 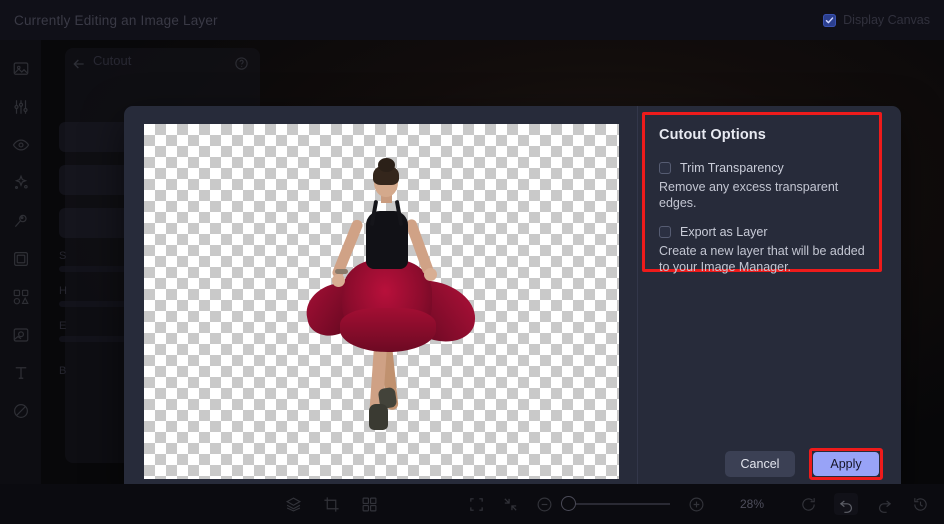 What do you see at coordinates (63, 326) in the screenshot?
I see `background-row-label: E` at bounding box center [63, 326].